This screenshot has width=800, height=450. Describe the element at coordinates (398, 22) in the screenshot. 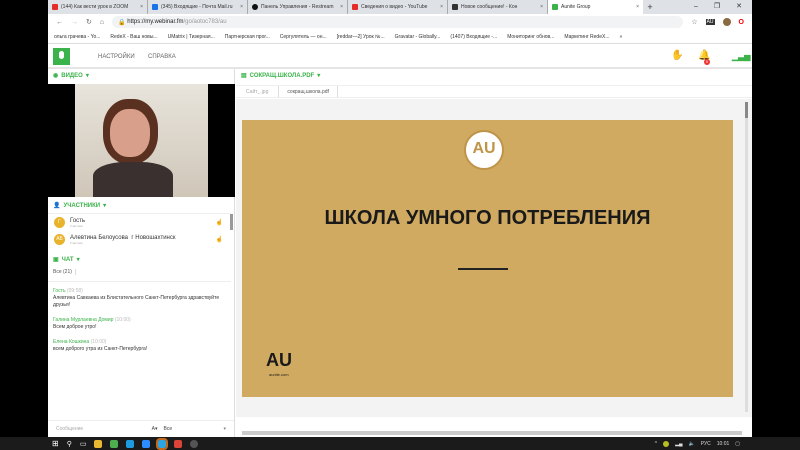

I see `url-input: 🔒 https://my.webinar.fm/go/aotoc783/au` at that location.